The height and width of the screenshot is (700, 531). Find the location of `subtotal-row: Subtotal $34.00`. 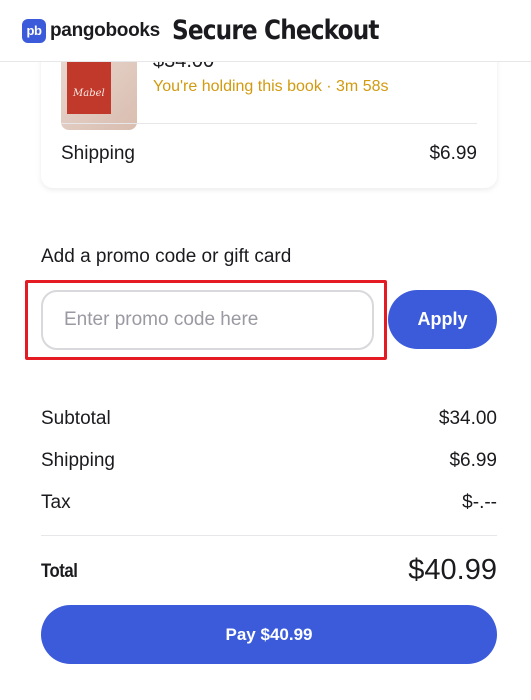

subtotal-row: Subtotal $34.00 is located at coordinates (269, 421).